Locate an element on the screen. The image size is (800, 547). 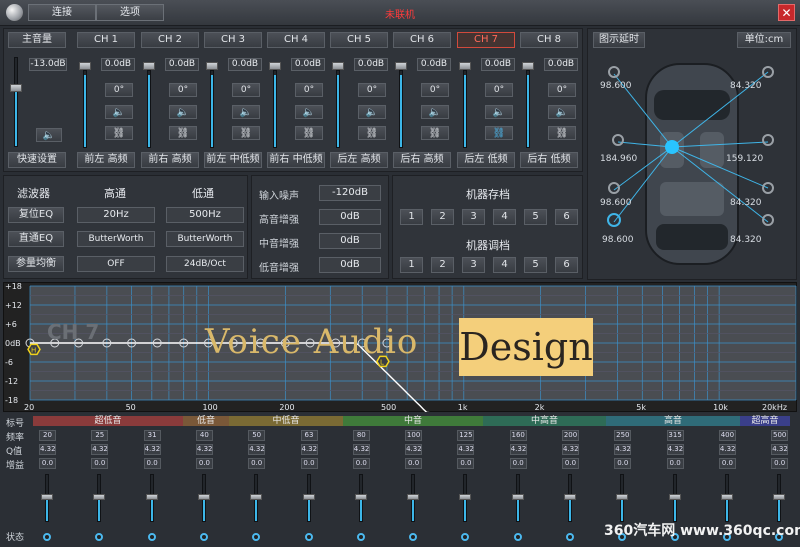
eq-freq-input: 400 is located at coordinates (727, 435).